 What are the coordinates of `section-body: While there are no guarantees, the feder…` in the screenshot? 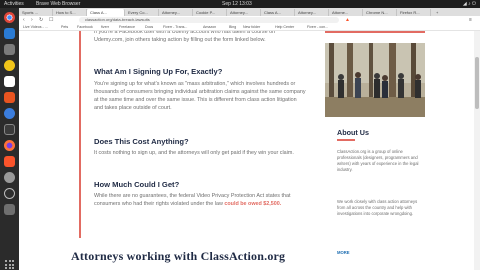 It's located at (200, 200).